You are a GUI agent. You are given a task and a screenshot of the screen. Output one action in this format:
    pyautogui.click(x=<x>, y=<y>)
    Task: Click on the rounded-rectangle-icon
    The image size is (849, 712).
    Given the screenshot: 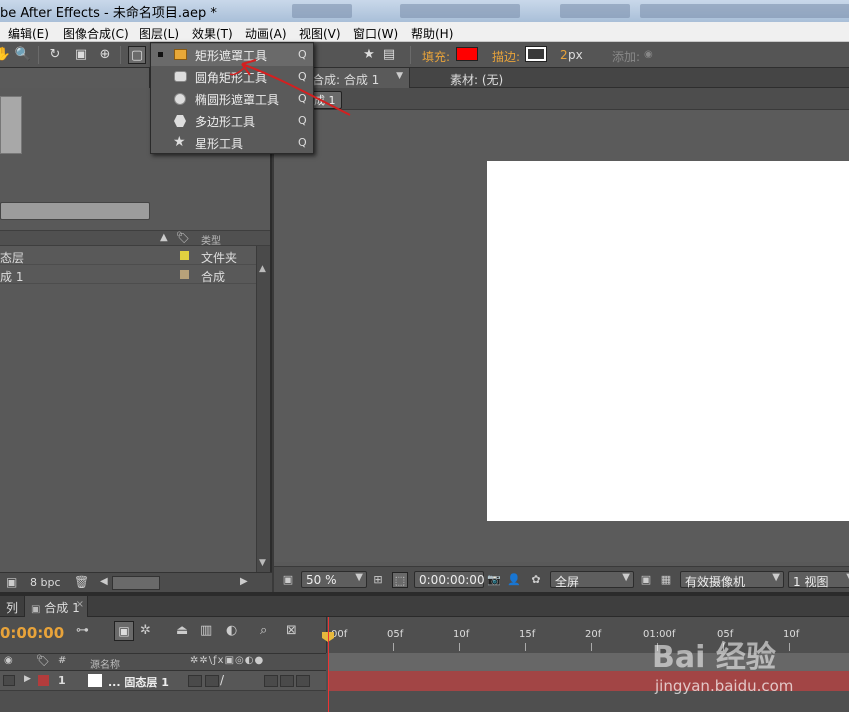 What is the action you would take?
    pyautogui.click(x=180, y=76)
    